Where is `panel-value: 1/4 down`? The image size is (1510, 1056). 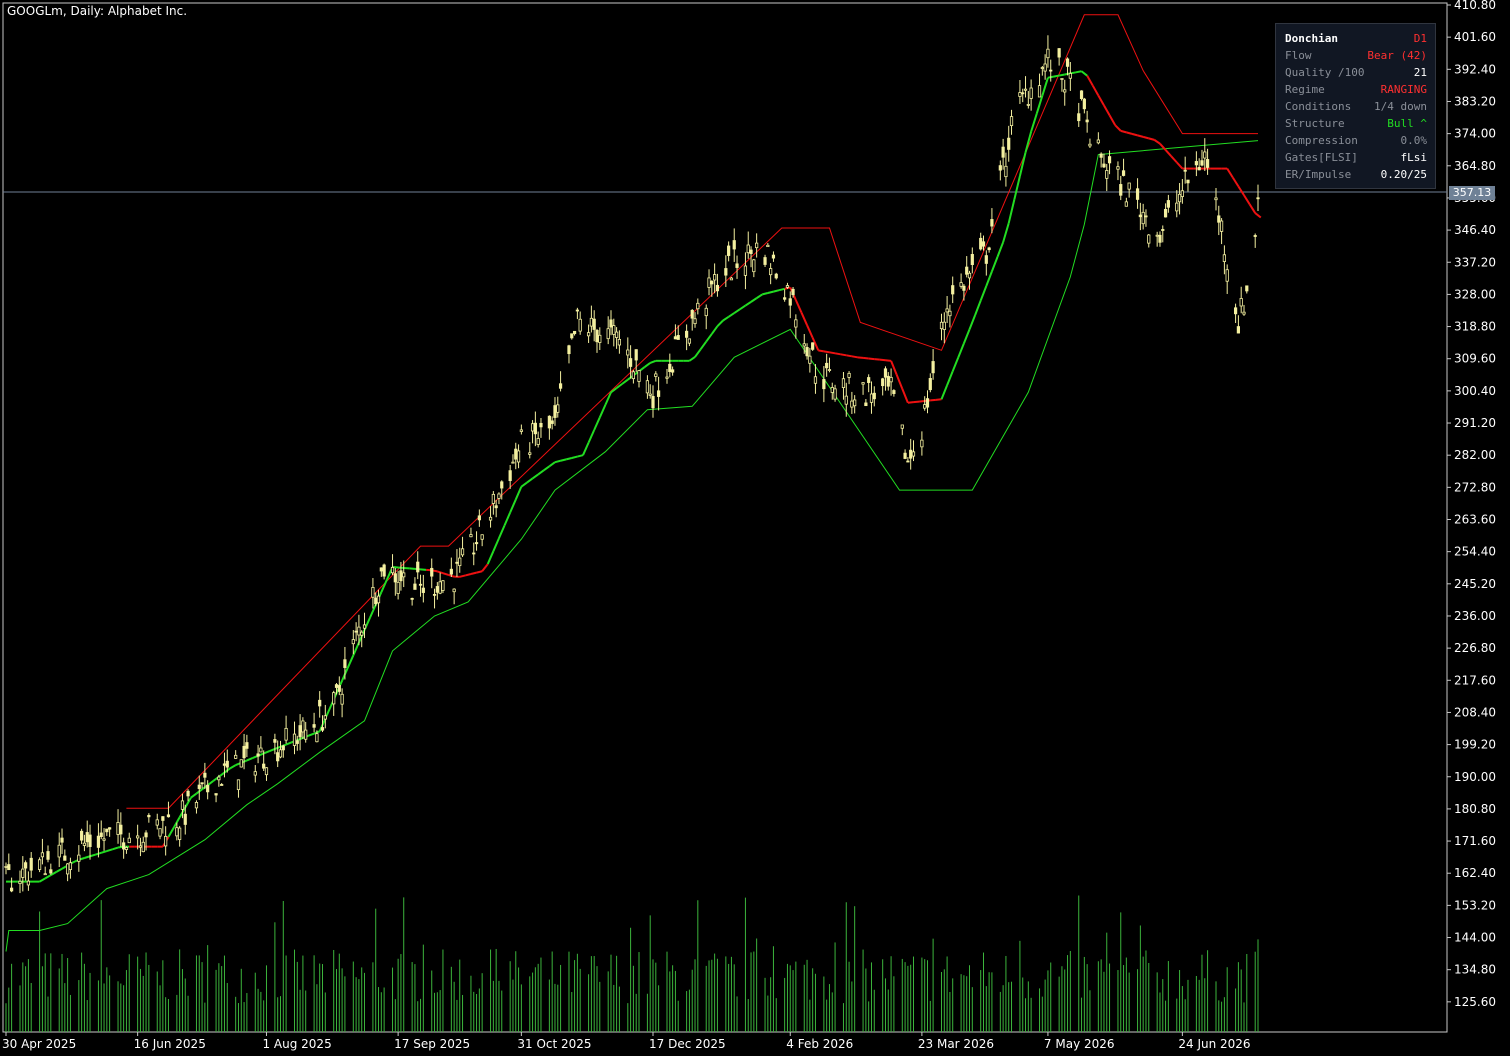
panel-value: 1/4 down is located at coordinates (1400, 106).